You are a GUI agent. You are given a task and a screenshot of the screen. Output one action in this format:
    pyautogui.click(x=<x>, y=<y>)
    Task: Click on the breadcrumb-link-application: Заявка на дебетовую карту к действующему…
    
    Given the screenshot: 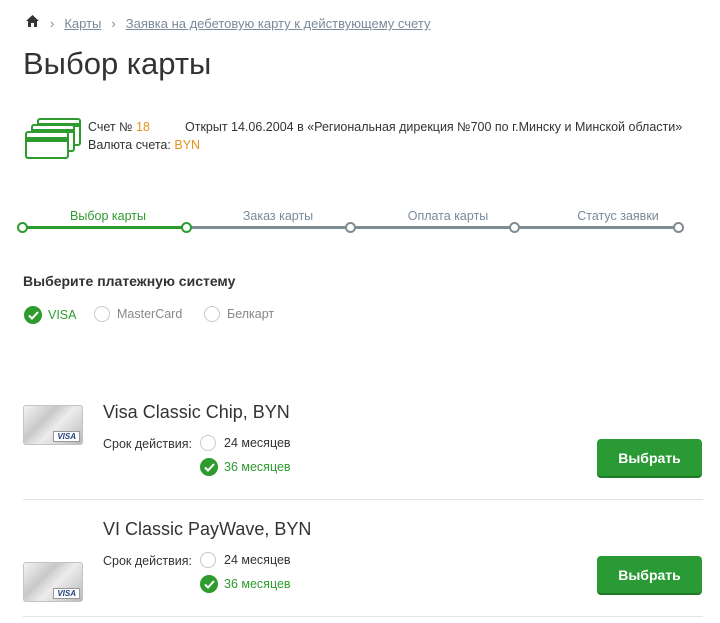 What is the action you would take?
    pyautogui.click(x=278, y=23)
    